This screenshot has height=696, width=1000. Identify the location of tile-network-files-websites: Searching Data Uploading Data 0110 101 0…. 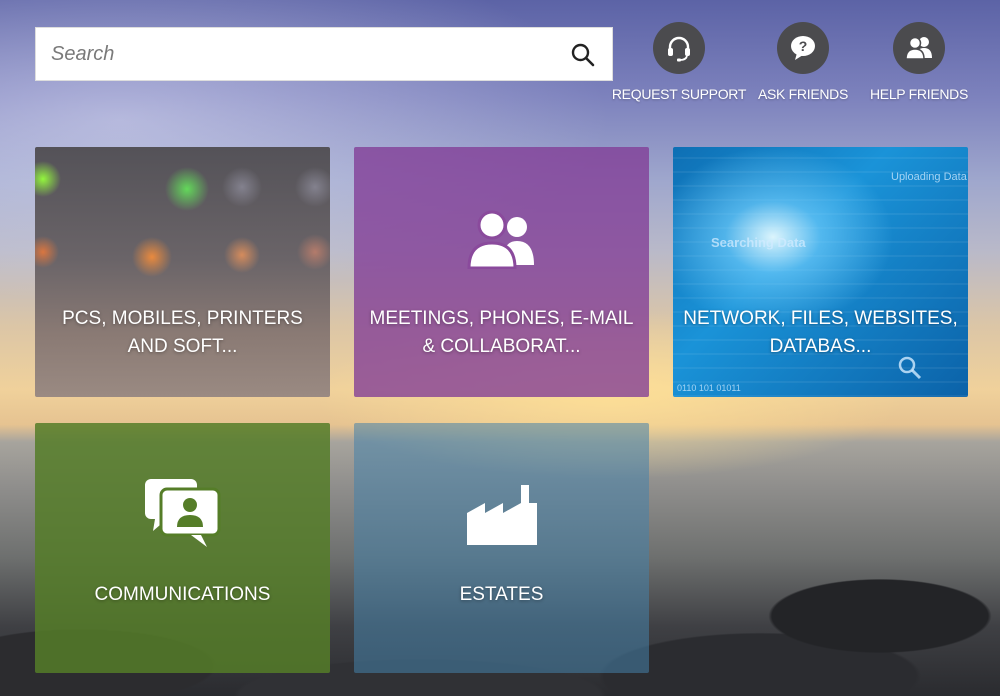
(820, 272).